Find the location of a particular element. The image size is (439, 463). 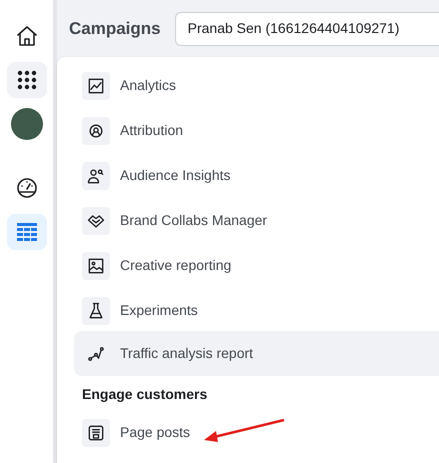

menu-item: Audience Insights is located at coordinates (256, 175).